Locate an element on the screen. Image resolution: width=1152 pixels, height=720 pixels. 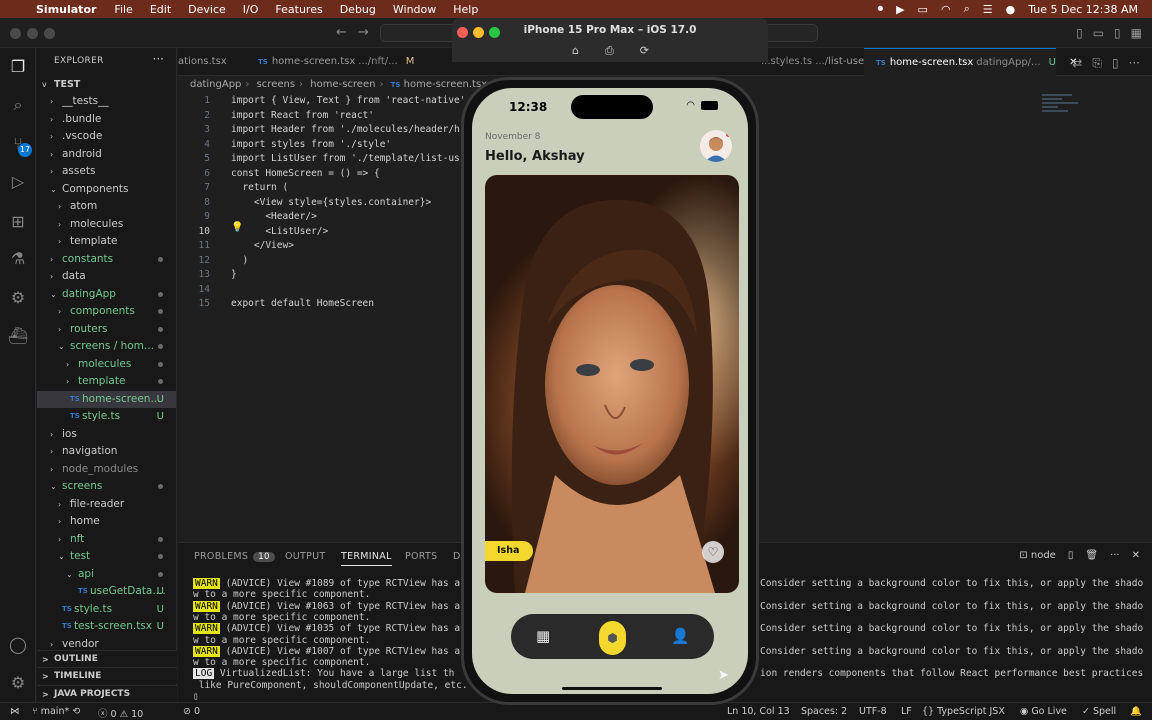
menu-file: File is located at coordinates (123, 9).